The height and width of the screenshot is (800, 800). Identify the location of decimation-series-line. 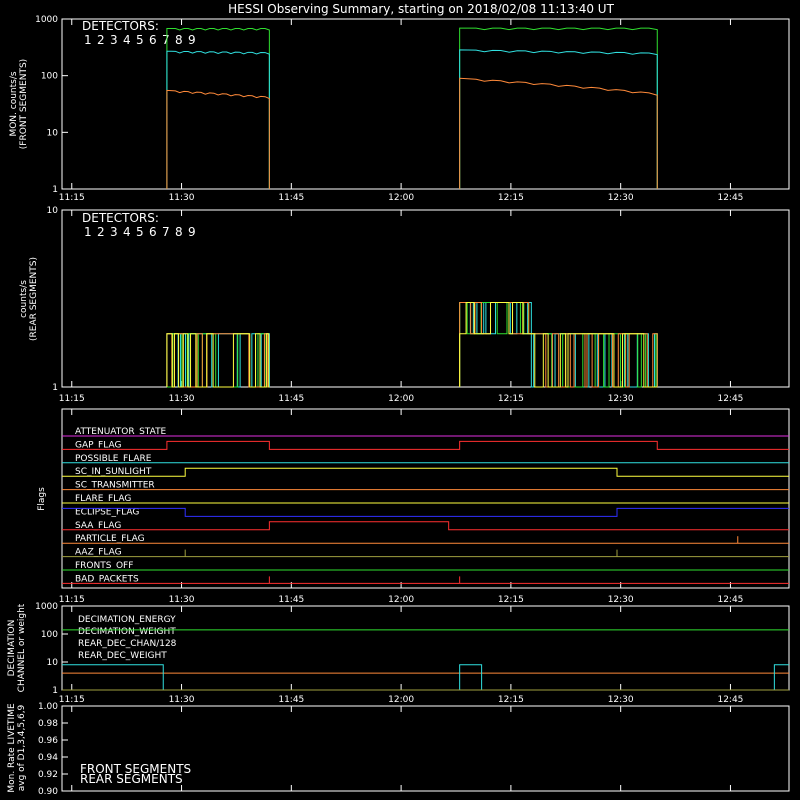
(425, 677).